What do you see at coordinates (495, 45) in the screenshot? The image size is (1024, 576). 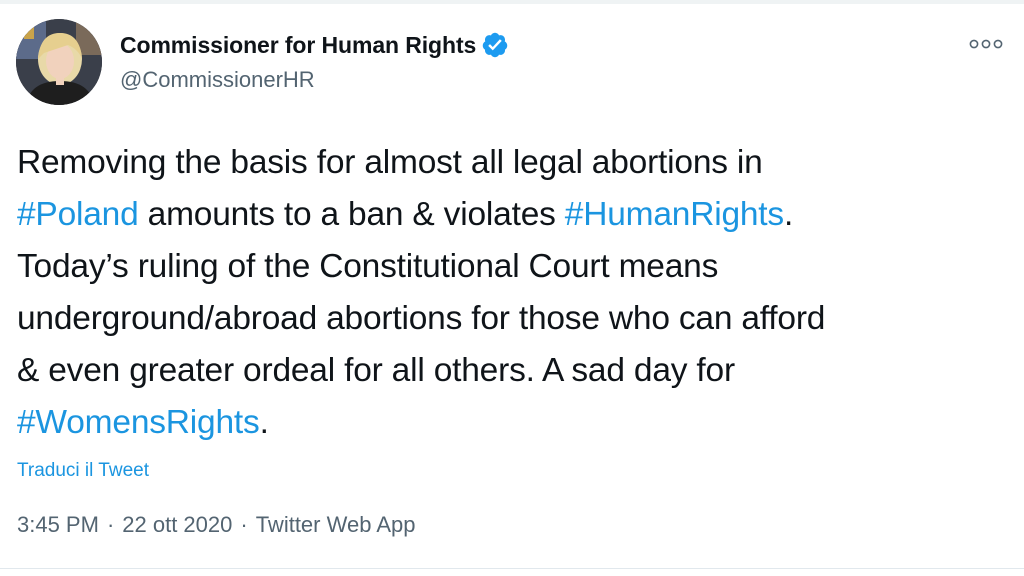 I see `verified-badge-icon` at bounding box center [495, 45].